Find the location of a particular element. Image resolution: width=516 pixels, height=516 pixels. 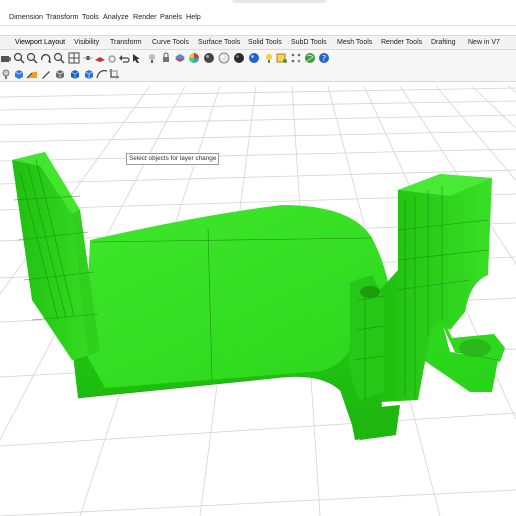

tab-surface-tools: Surface Tools is located at coordinates (219, 42).